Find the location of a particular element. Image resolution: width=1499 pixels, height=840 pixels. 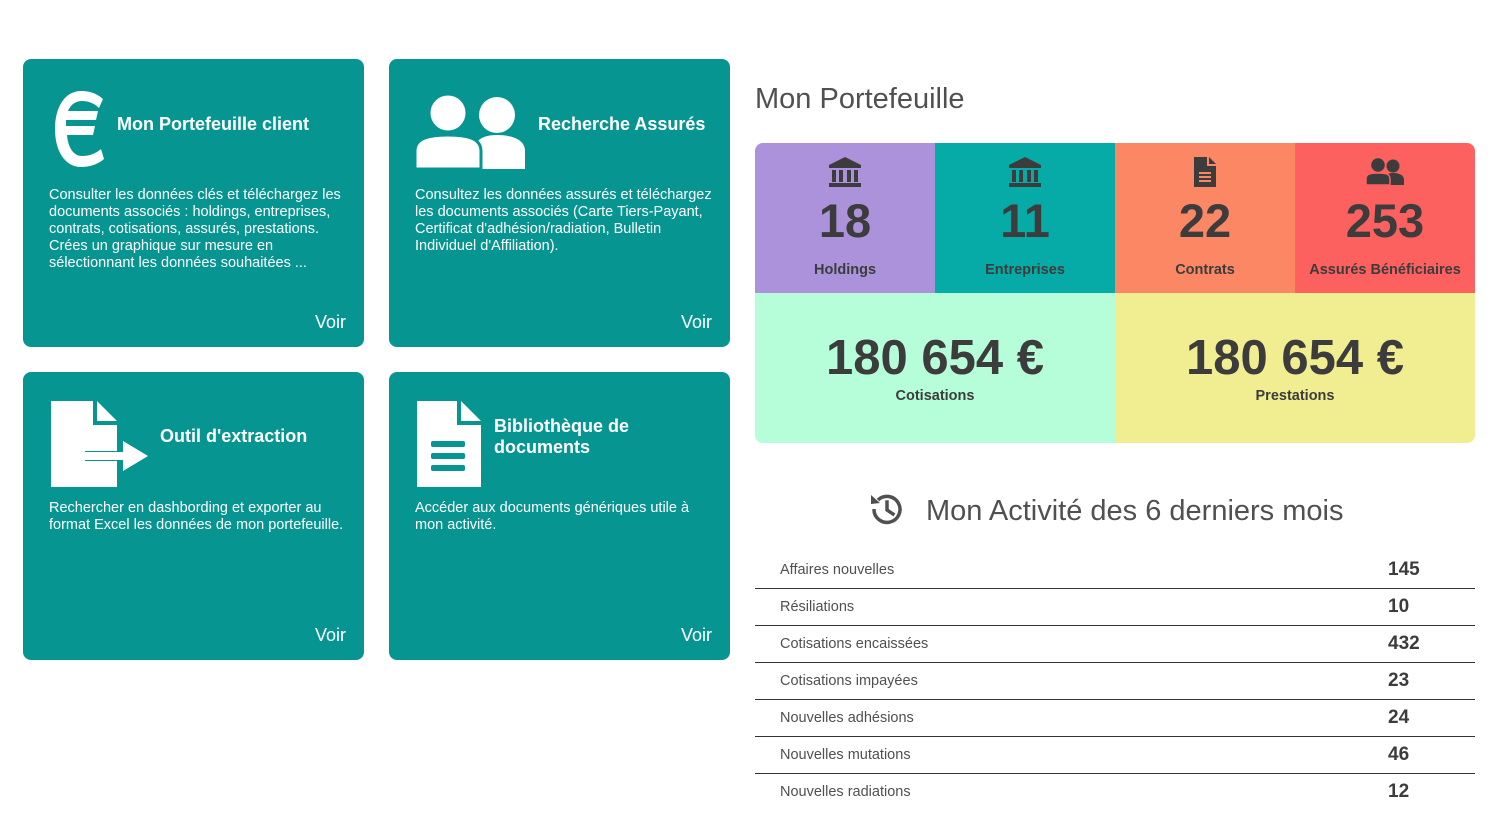

table-row: Cotisations encaissées 432 is located at coordinates (1115, 644).